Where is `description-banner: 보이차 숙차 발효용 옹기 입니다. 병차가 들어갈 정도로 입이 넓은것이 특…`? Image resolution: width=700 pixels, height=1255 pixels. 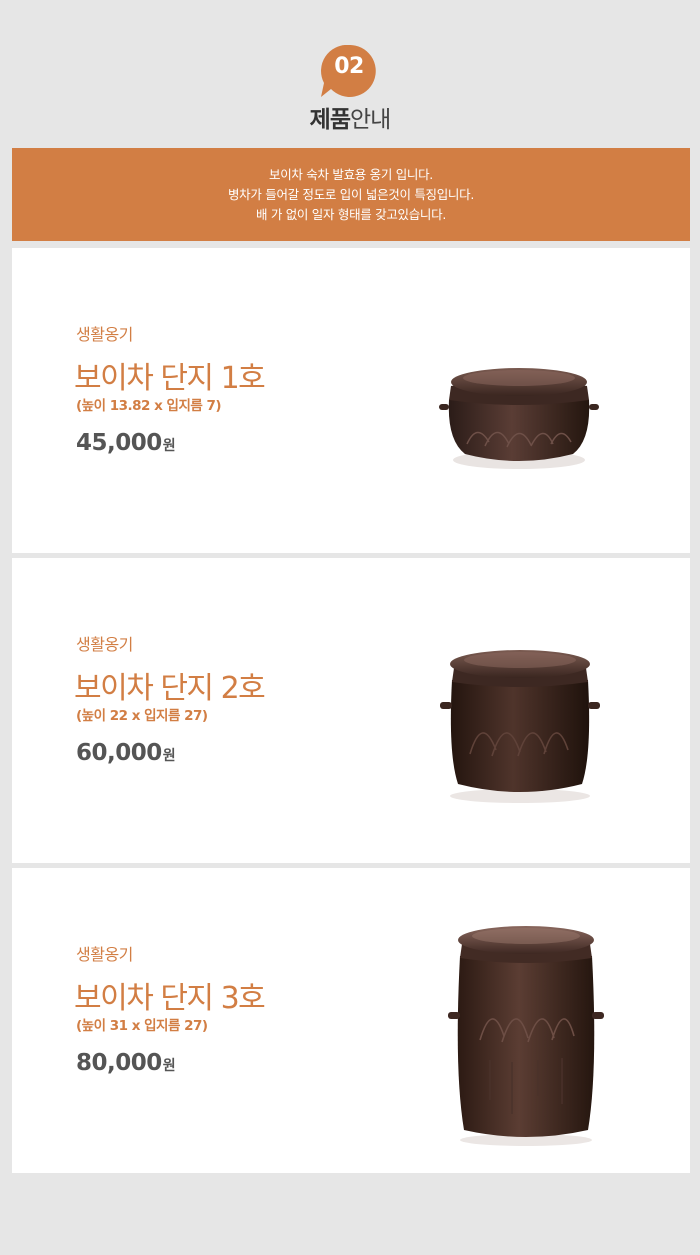 description-banner: 보이차 숙차 발효용 옹기 입니다. 병차가 들어갈 정도로 입이 넓은것이 특… is located at coordinates (351, 194).